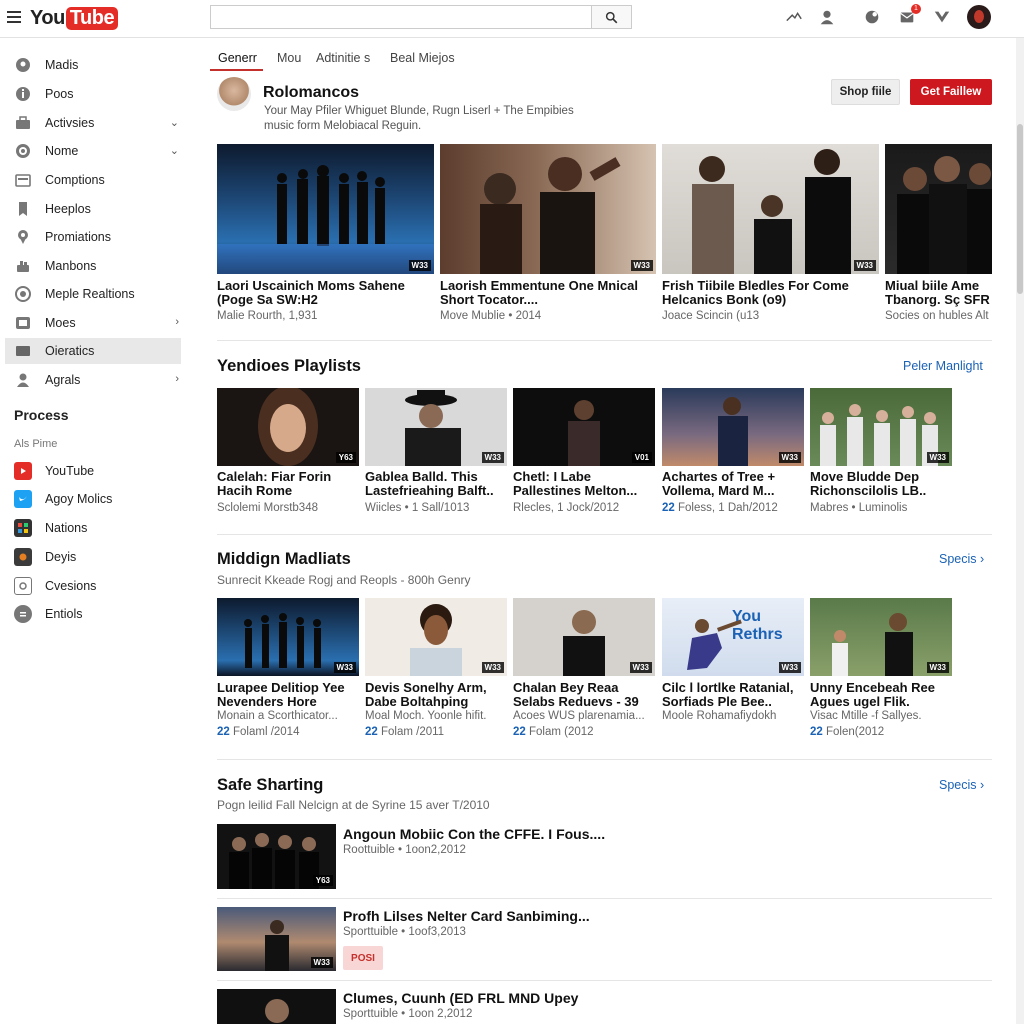 The image size is (1024, 1024). Describe the element at coordinates (41, 415) in the screenshot. I see `sidebar-section-heading: Process` at that location.